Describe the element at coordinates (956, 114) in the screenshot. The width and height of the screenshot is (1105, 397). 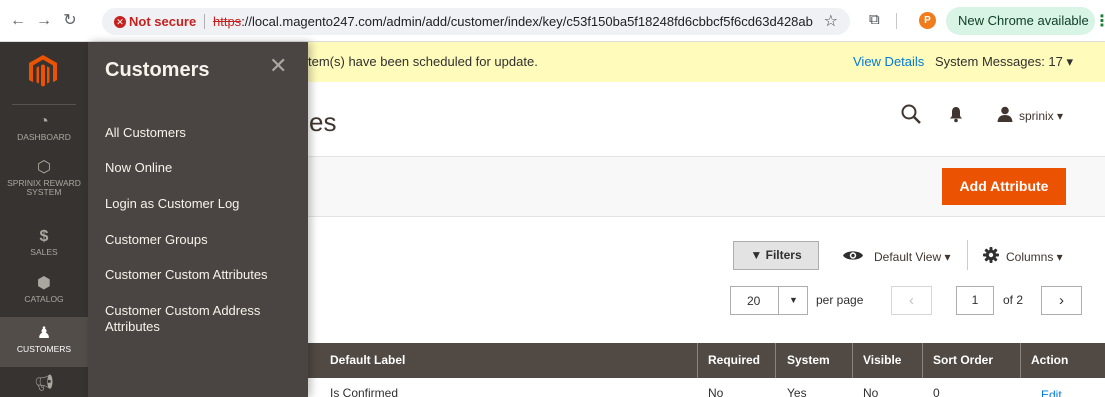
I see `notifications-bell-icon` at that location.